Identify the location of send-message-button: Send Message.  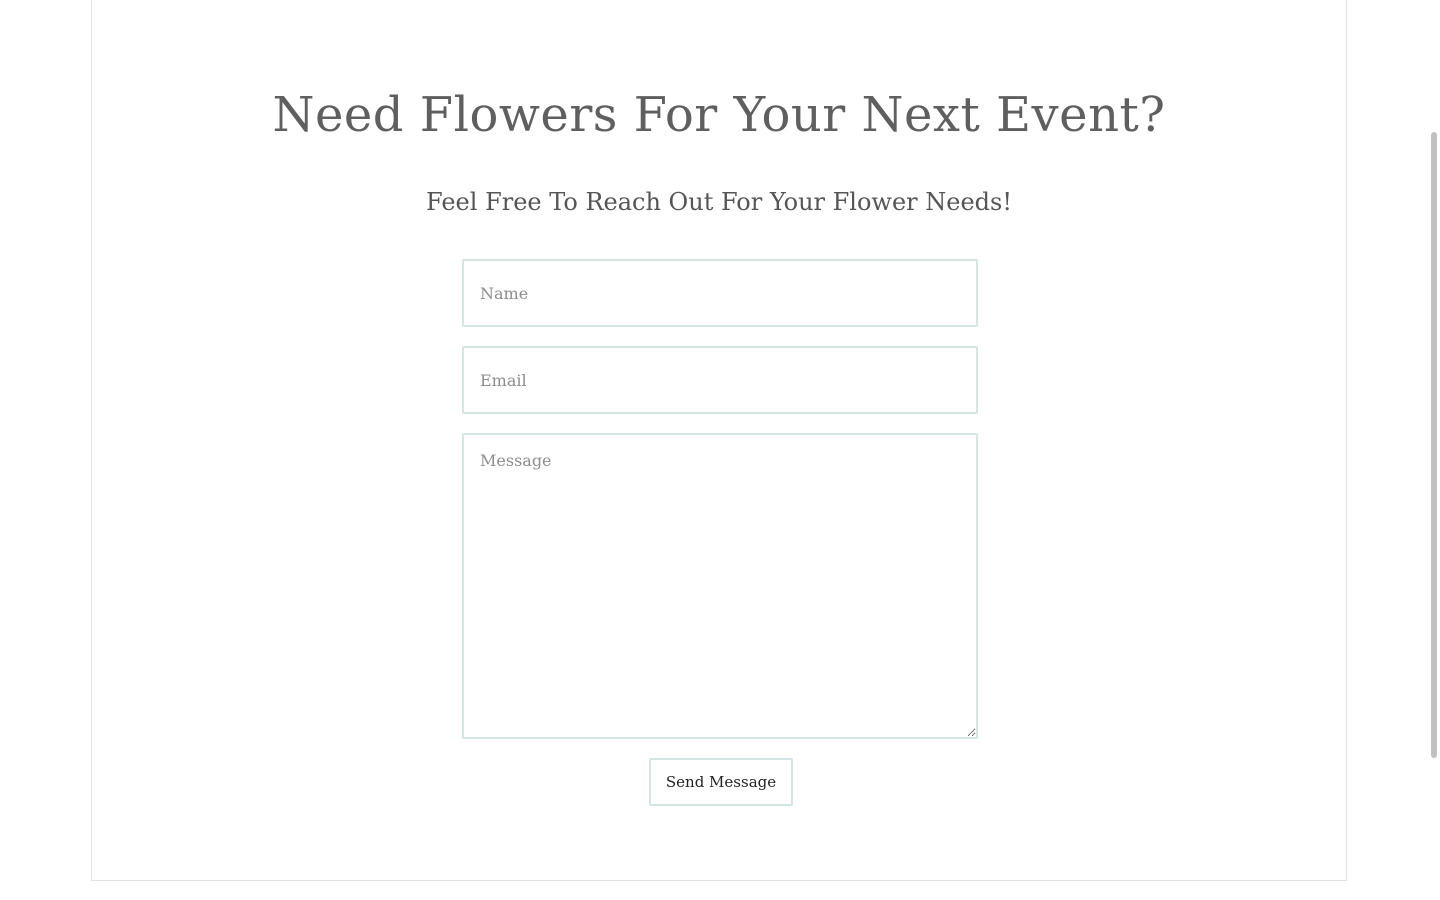
(721, 782).